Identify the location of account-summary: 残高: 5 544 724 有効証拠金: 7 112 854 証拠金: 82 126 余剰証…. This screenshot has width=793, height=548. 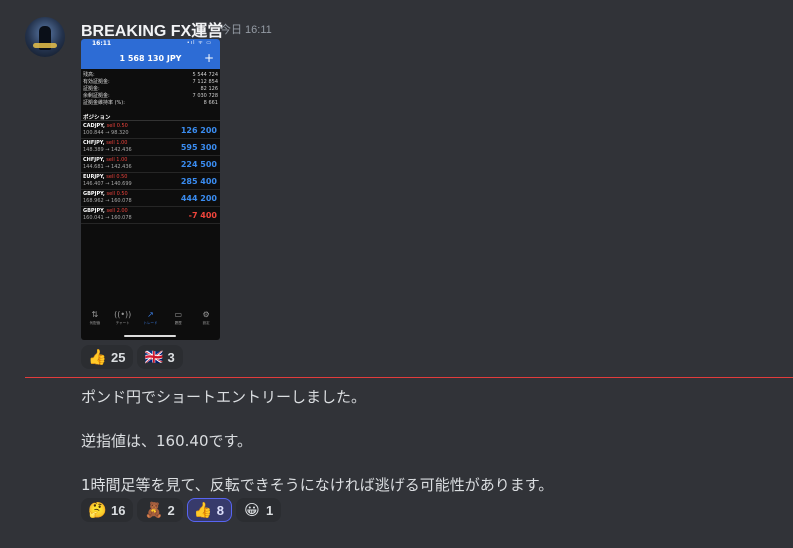
(150, 89).